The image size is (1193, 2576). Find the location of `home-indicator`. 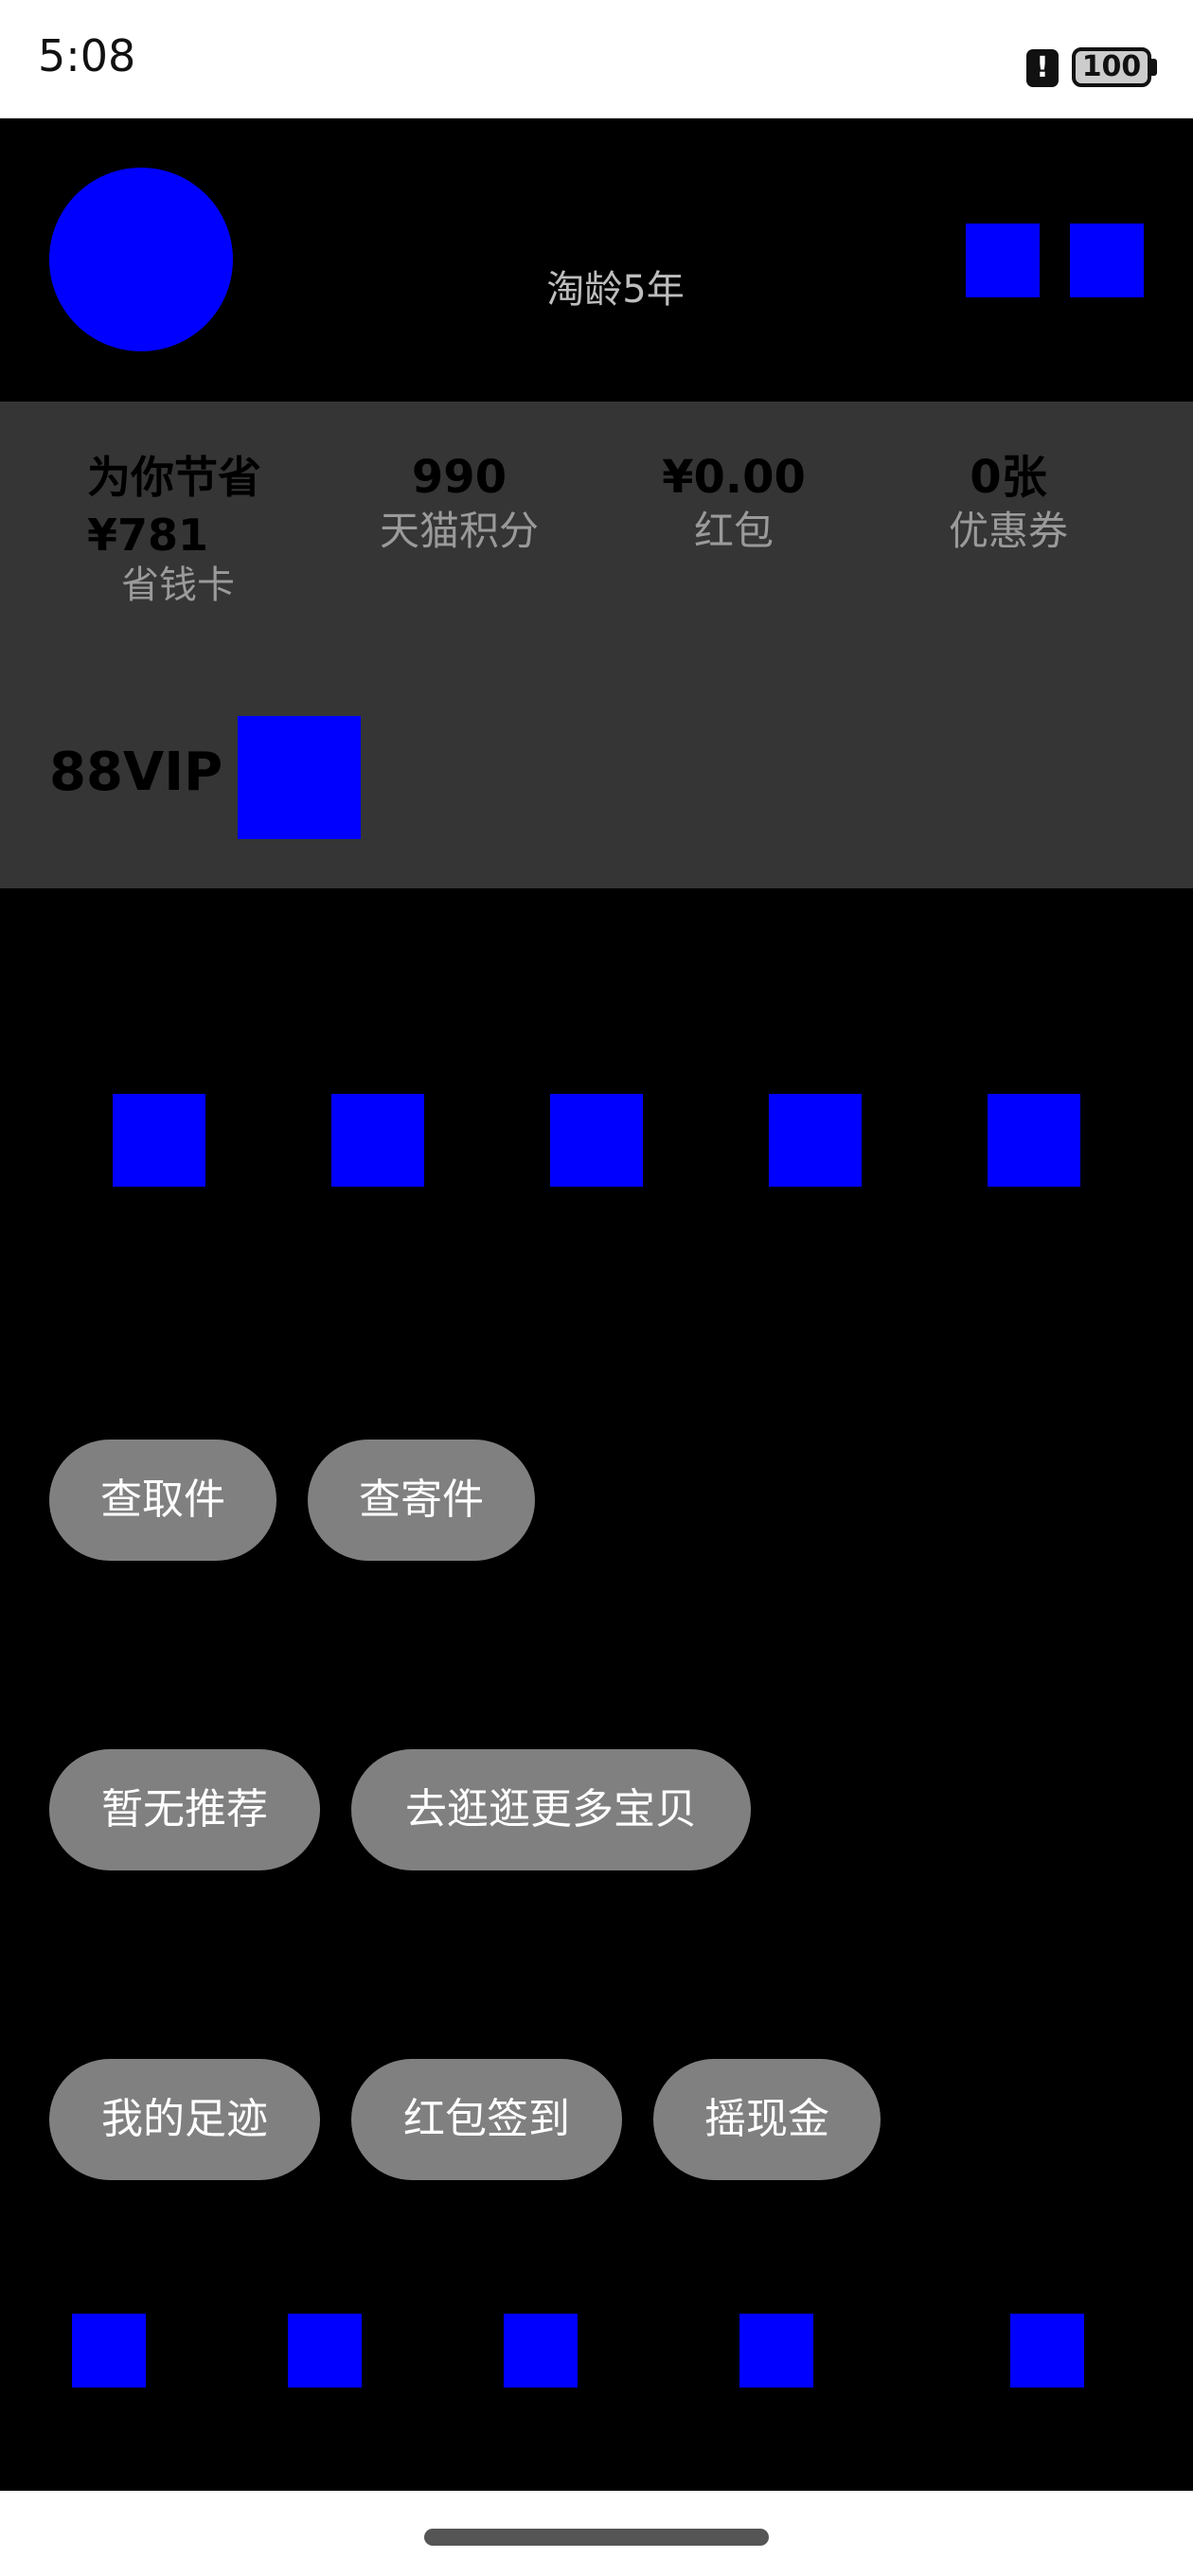

home-indicator is located at coordinates (596, 2537).